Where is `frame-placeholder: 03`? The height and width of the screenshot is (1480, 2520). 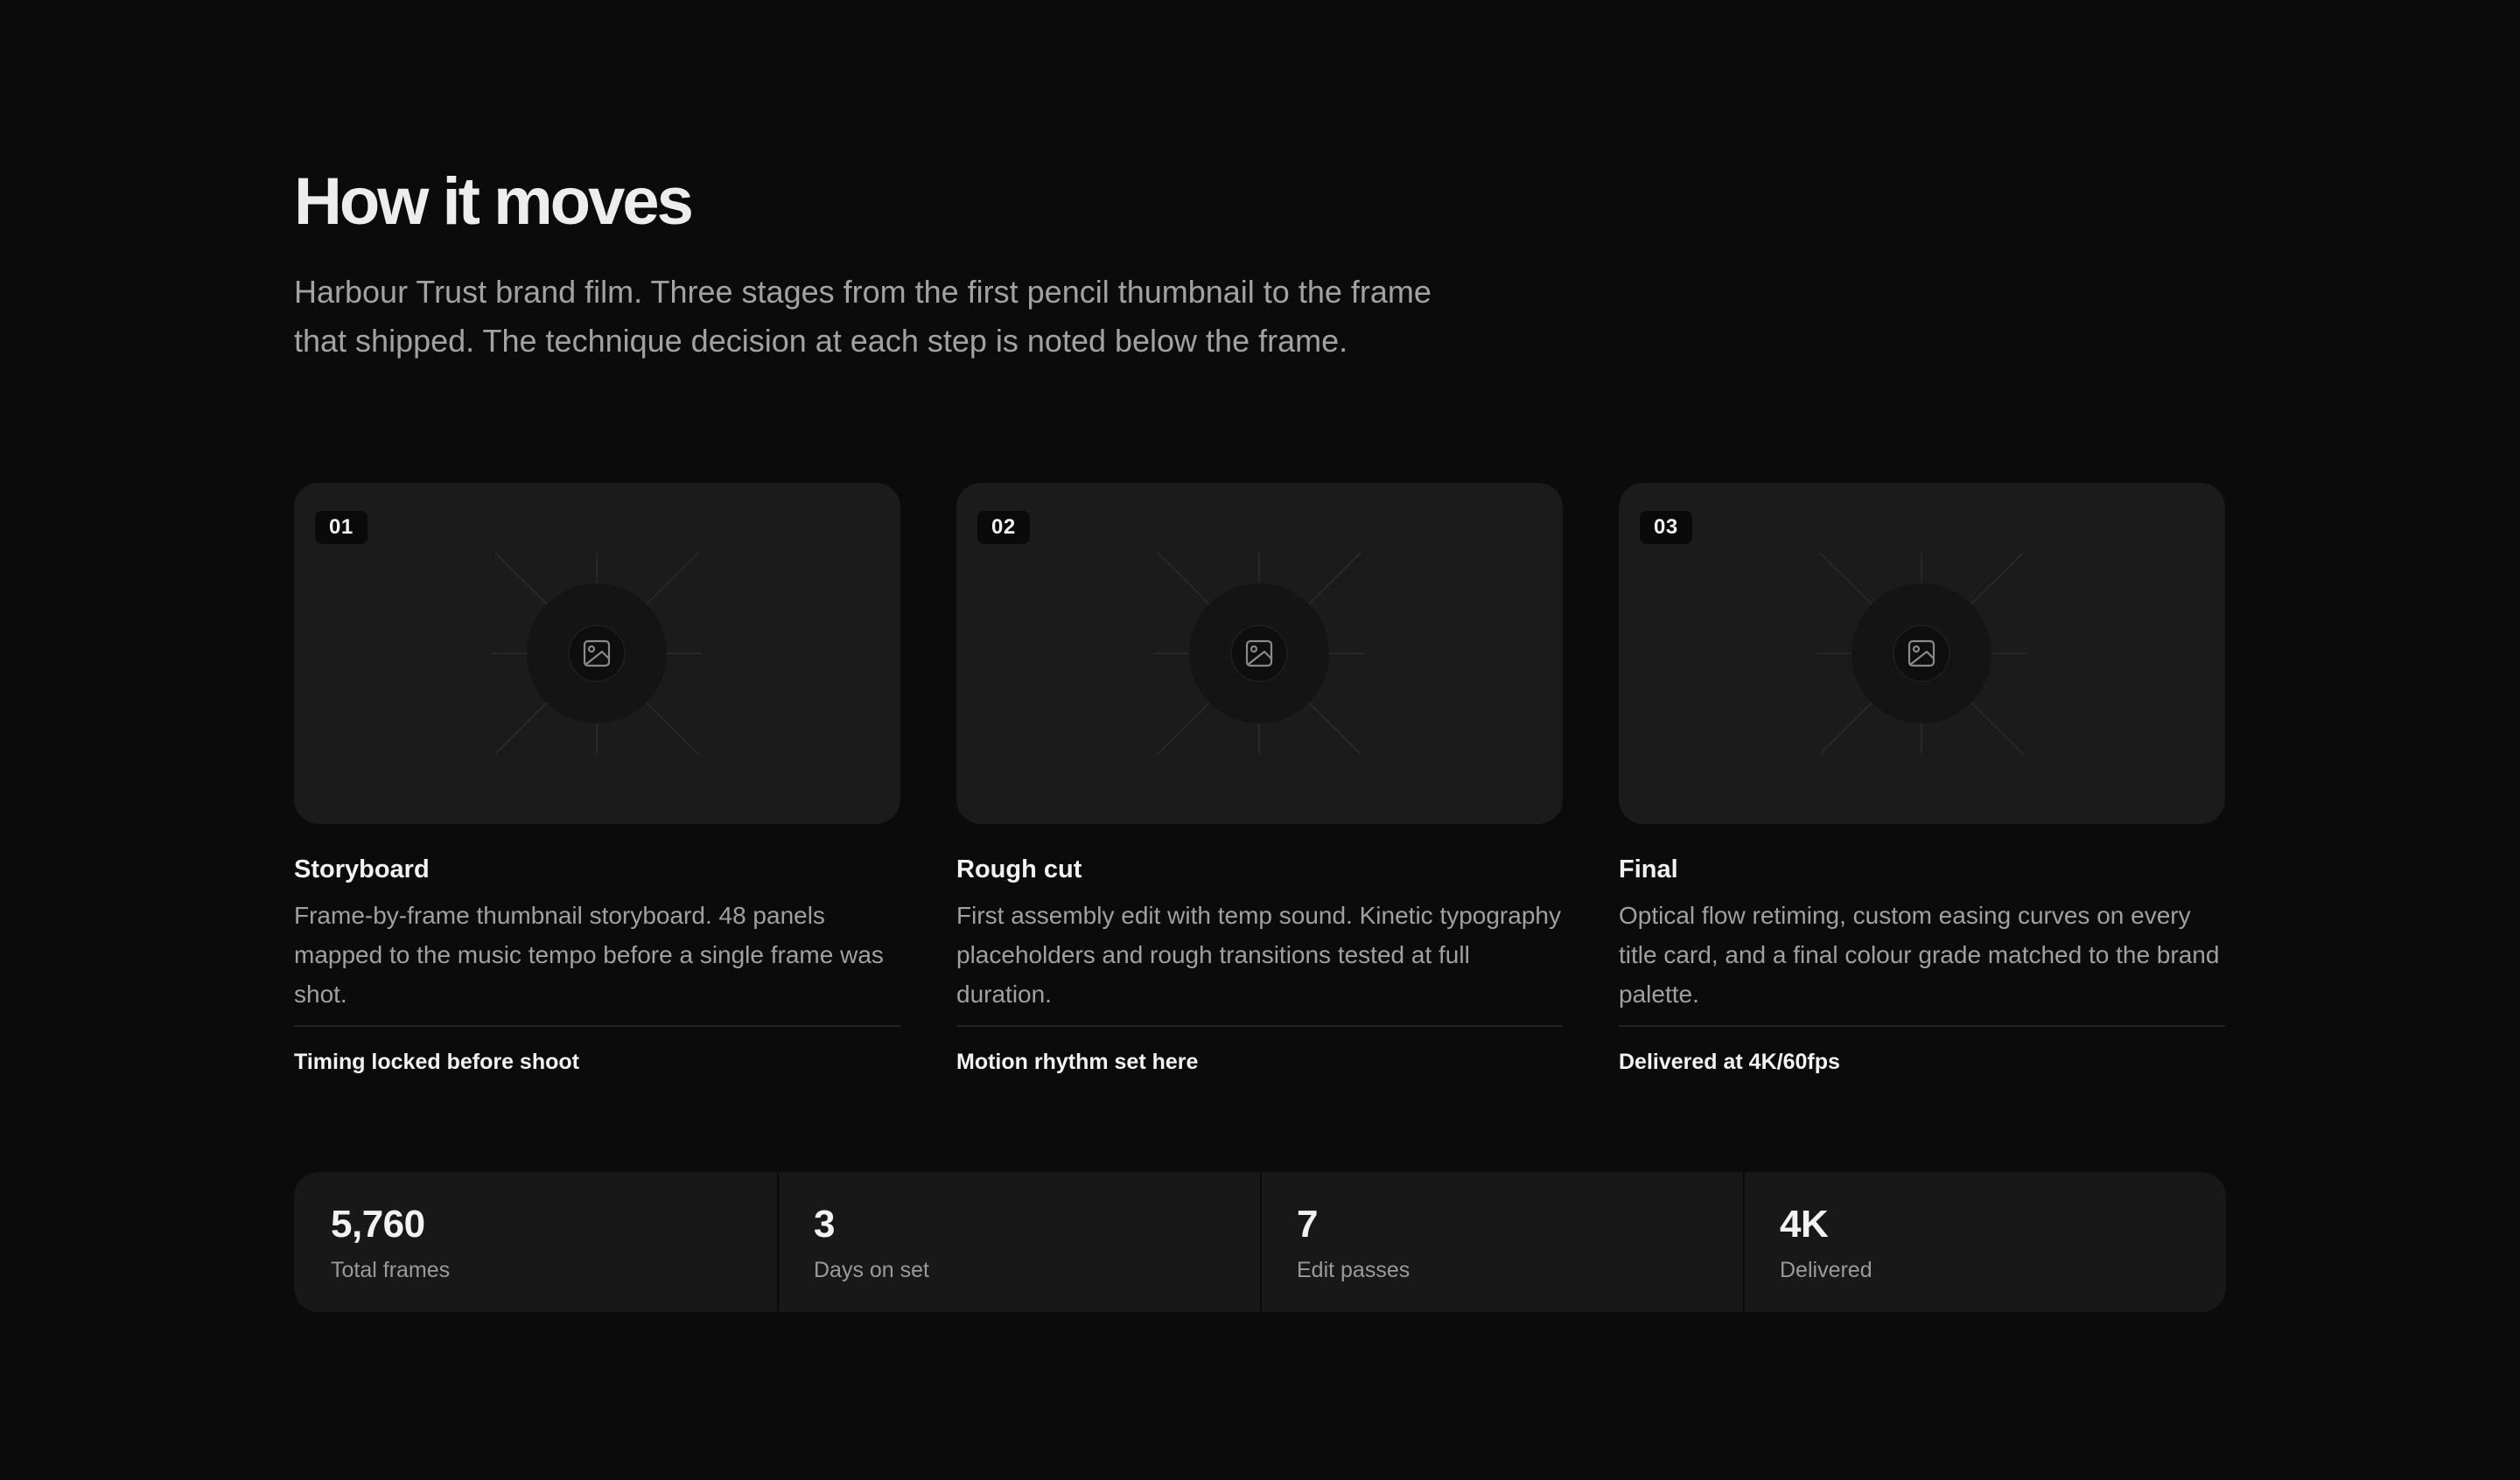
frame-placeholder: 03 is located at coordinates (1922, 654).